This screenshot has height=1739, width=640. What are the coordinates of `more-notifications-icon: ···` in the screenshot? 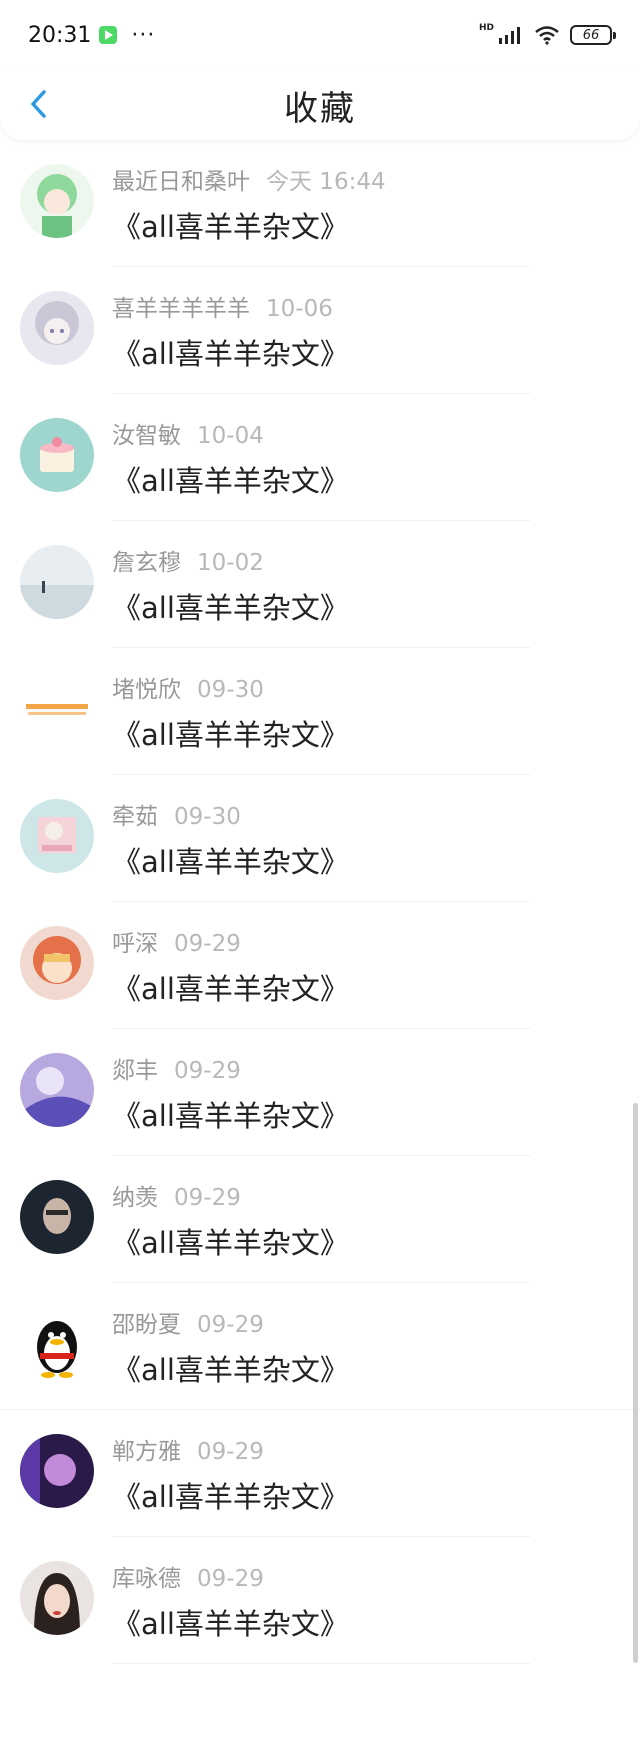 It's located at (143, 35).